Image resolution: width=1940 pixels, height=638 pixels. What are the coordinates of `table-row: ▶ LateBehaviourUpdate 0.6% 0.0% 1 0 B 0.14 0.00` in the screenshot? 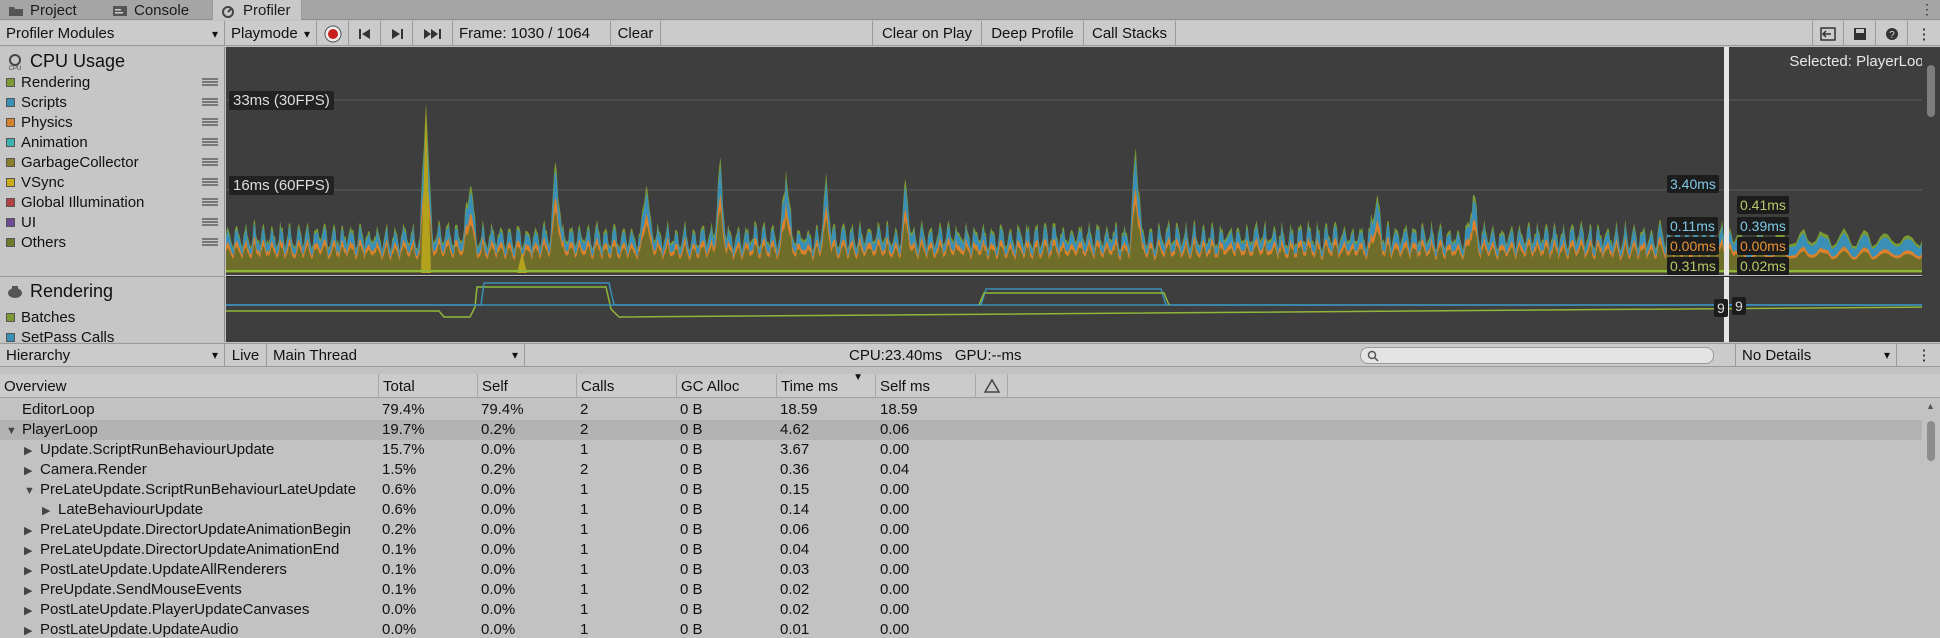 It's located at (961, 510).